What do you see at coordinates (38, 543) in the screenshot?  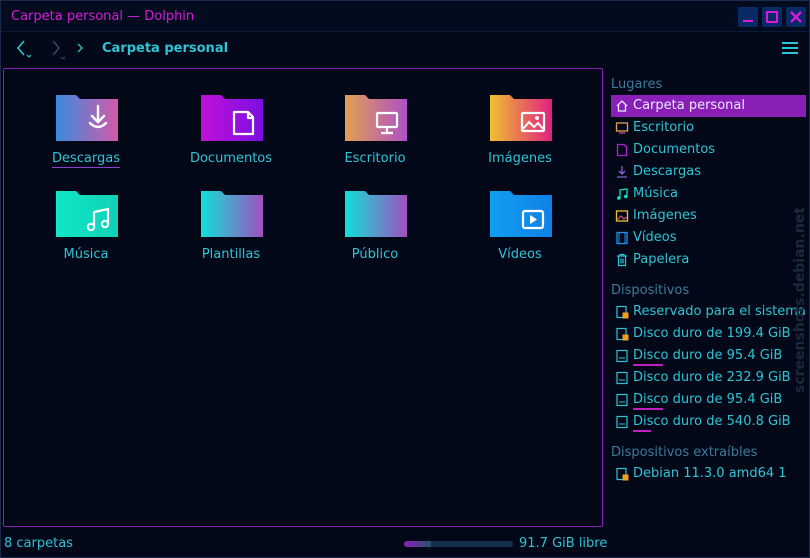 I see `folder-count: 8 carpetas` at bounding box center [38, 543].